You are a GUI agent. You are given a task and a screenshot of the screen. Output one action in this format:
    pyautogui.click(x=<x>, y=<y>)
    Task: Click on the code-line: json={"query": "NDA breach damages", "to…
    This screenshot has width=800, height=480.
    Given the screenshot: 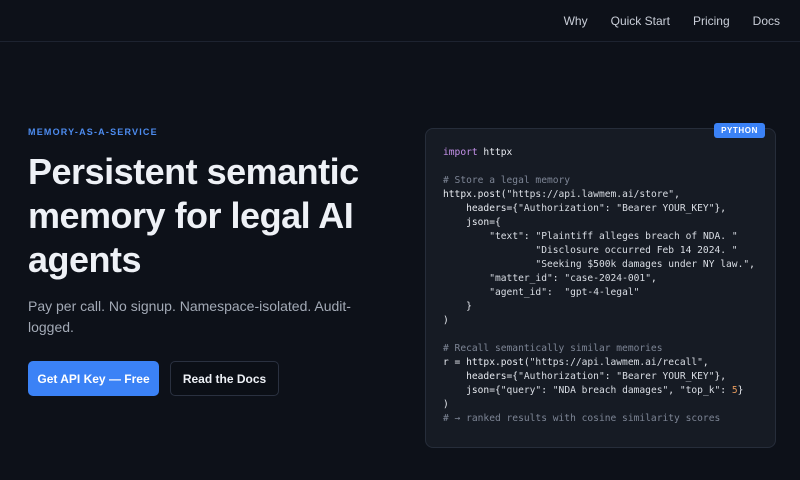 What is the action you would take?
    pyautogui.click(x=599, y=391)
    